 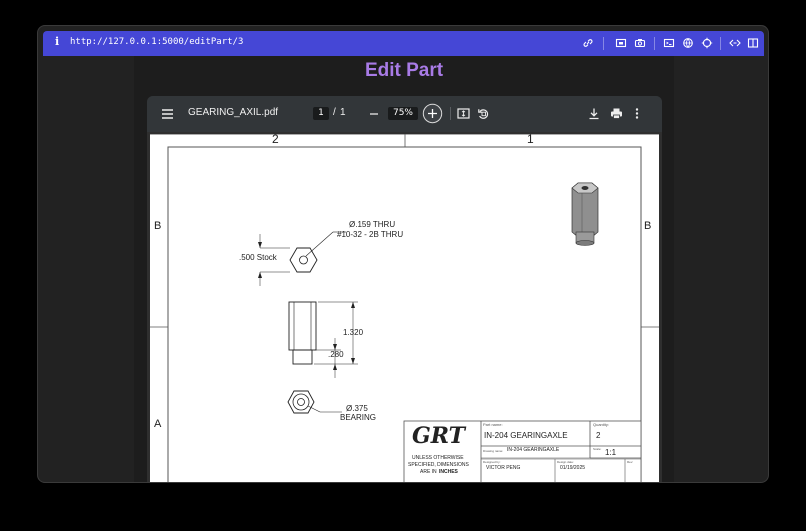 What do you see at coordinates (483, 113) in the screenshot?
I see `rotate-icon` at bounding box center [483, 113].